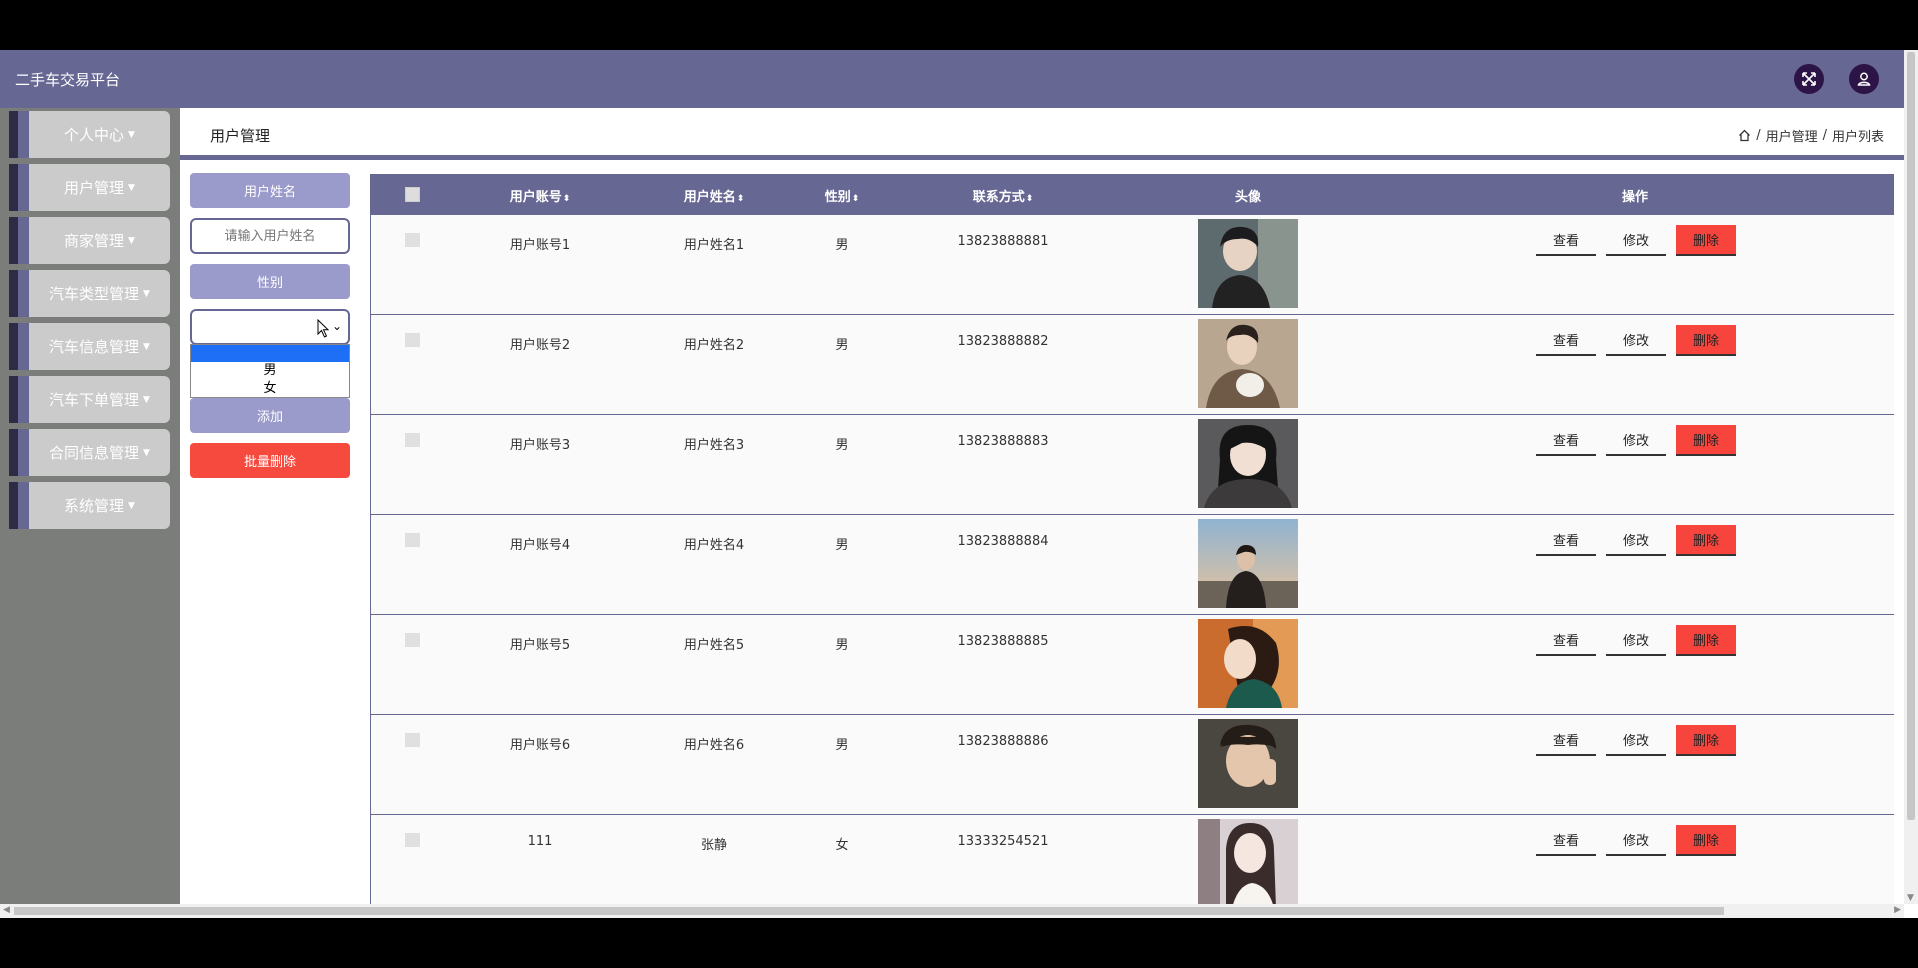 The width and height of the screenshot is (1918, 968). Describe the element at coordinates (89, 452) in the screenshot. I see `sidebar-item-contract-management: 合同信息管理 ▼` at that location.